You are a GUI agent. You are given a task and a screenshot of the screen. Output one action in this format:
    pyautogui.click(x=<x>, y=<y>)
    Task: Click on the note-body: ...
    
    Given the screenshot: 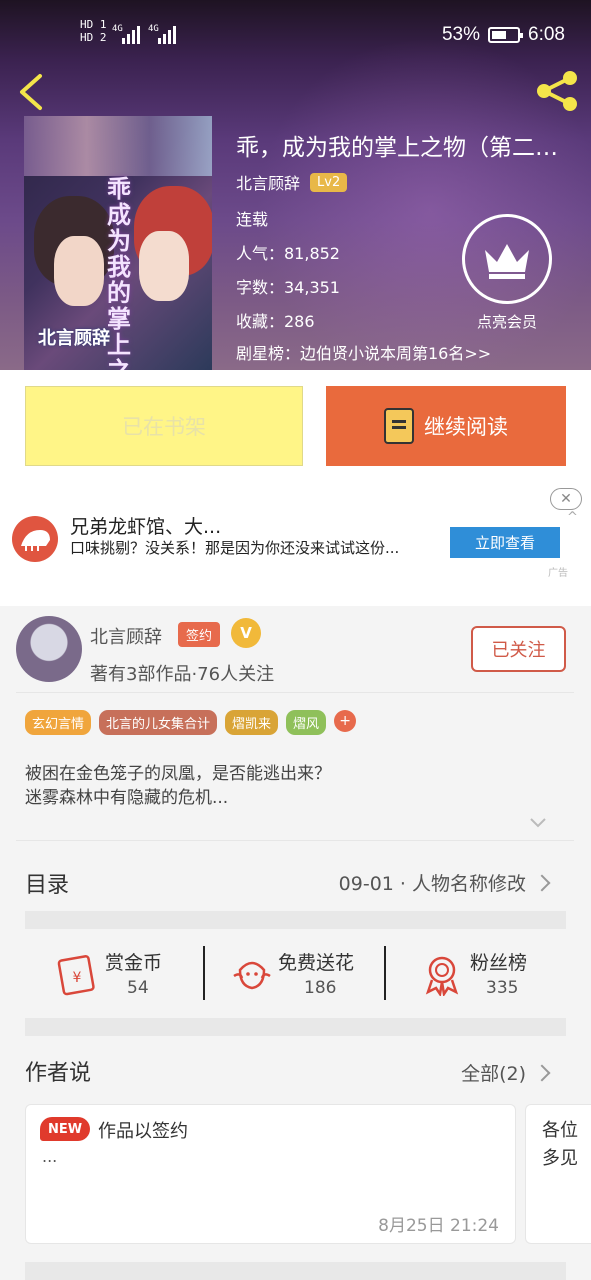 What is the action you would take?
    pyautogui.click(x=50, y=1156)
    